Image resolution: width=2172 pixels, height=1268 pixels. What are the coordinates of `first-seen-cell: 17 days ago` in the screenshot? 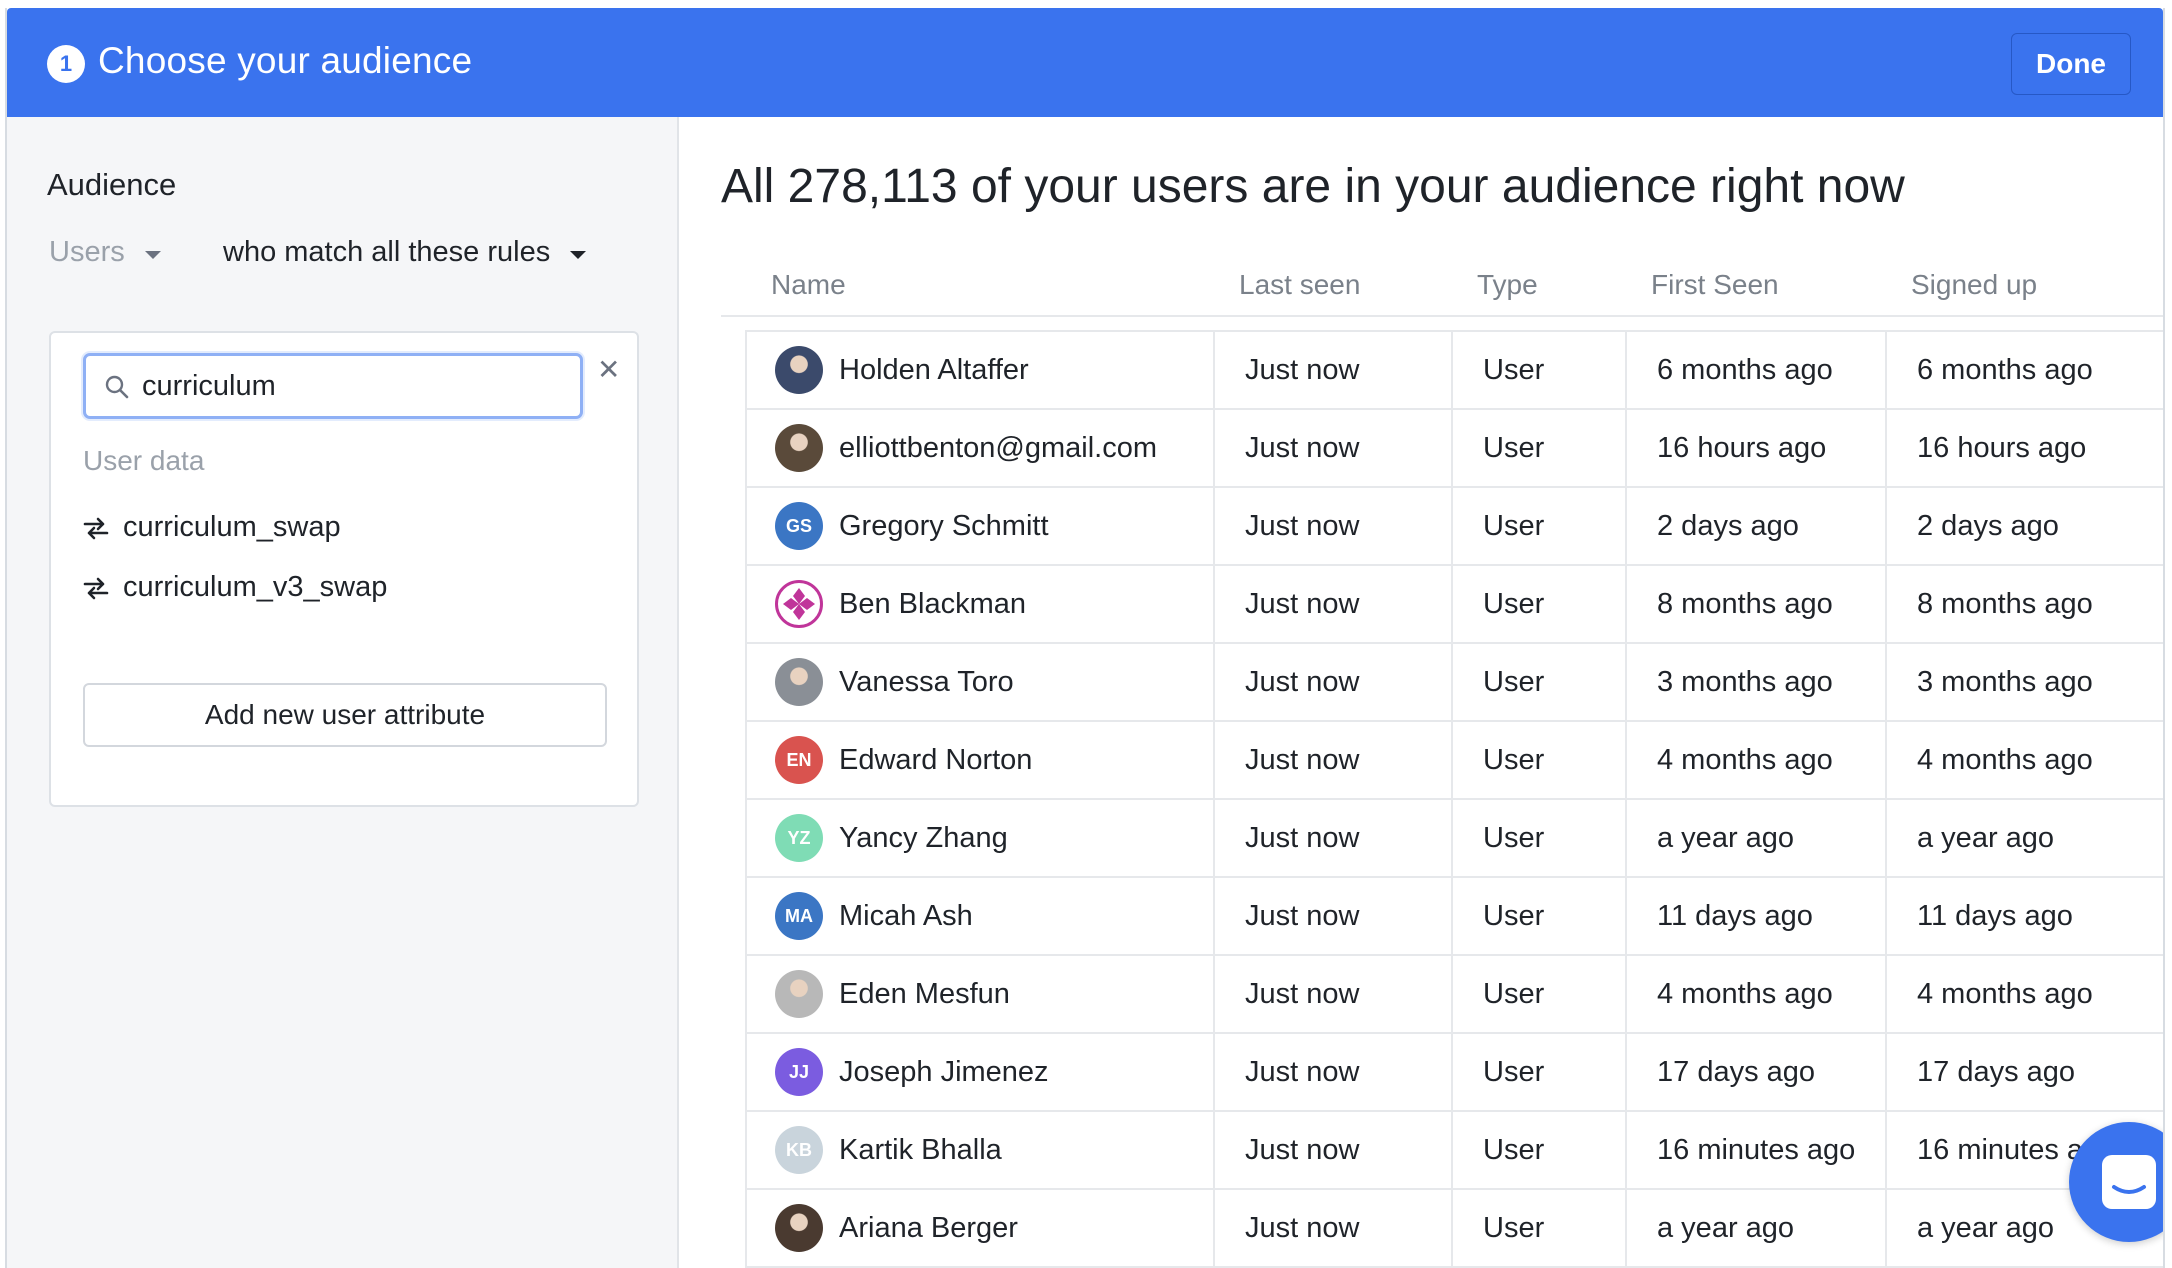 It's located at (1757, 1072).